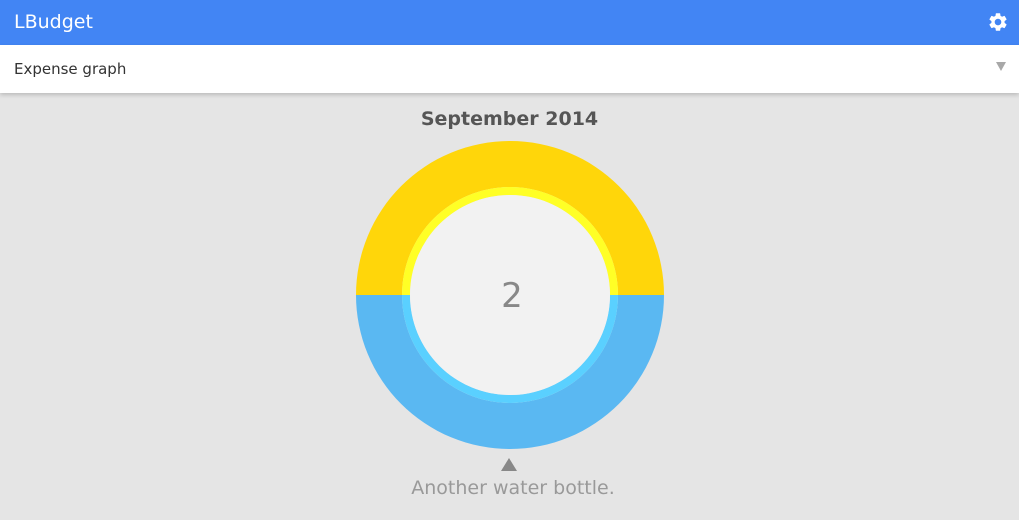 The width and height of the screenshot is (1019, 520). I want to click on gear-icon, so click(998, 22).